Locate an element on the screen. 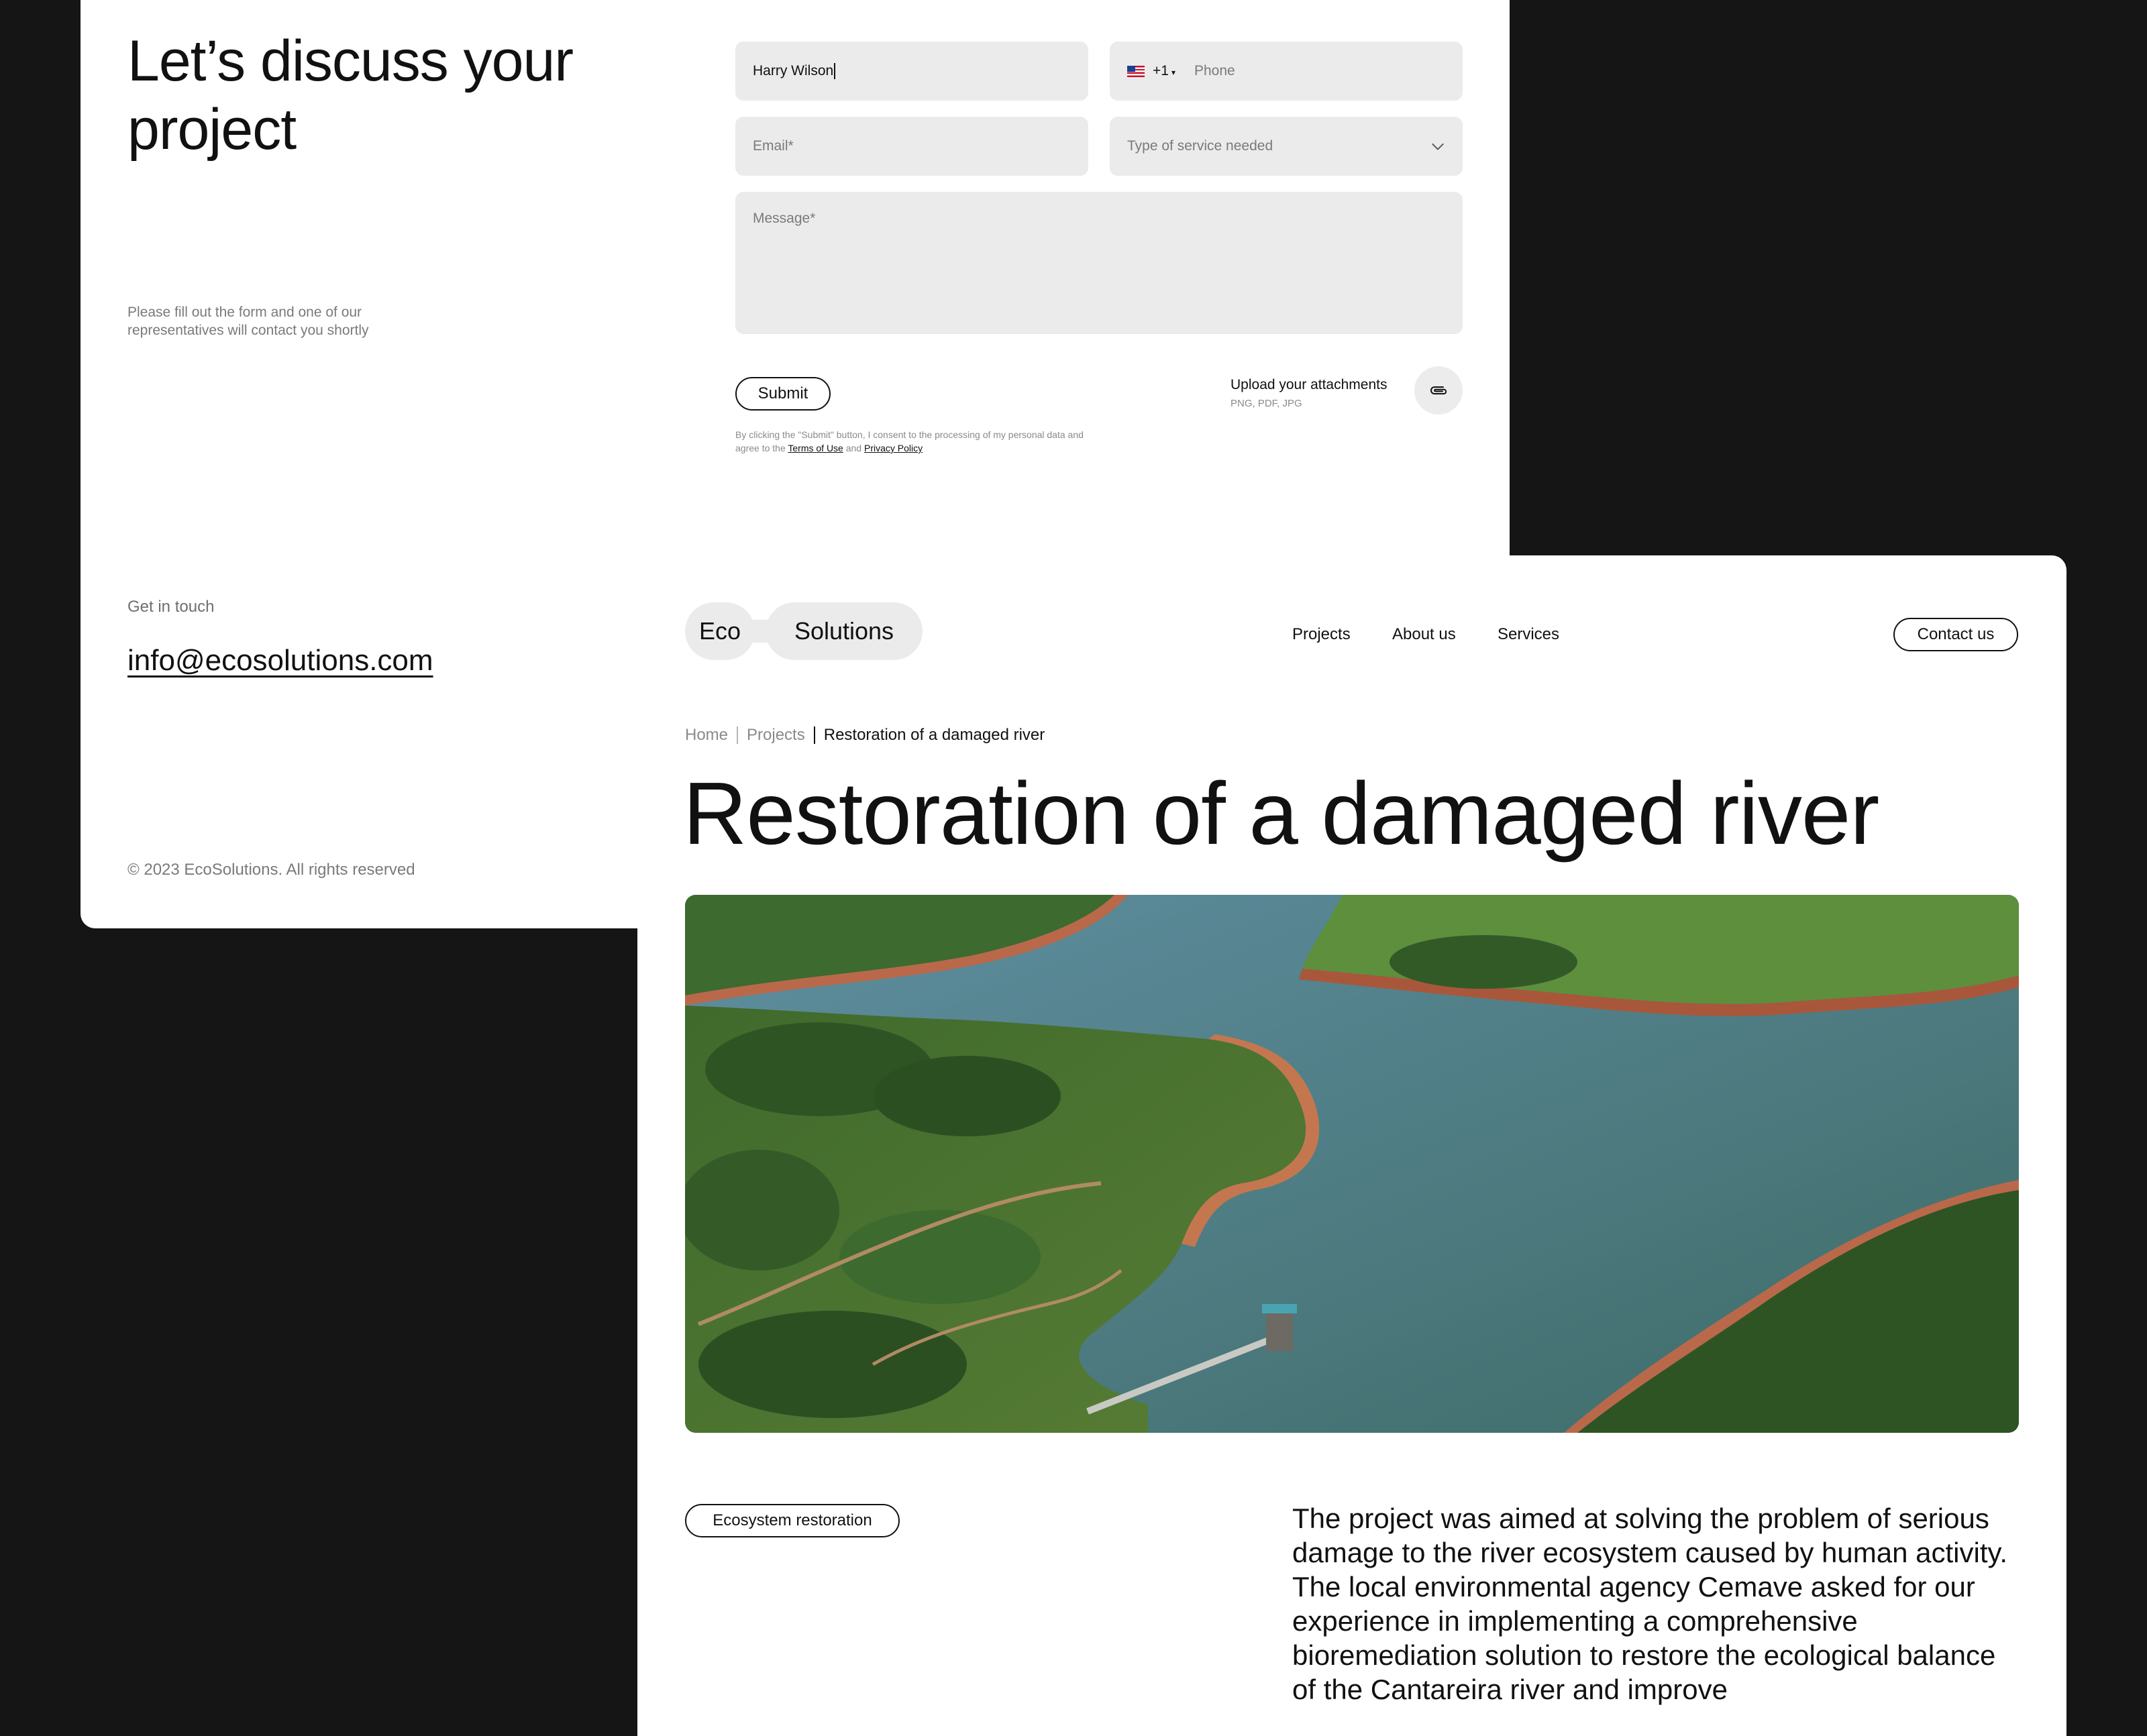  consent-and: and is located at coordinates (853, 448).